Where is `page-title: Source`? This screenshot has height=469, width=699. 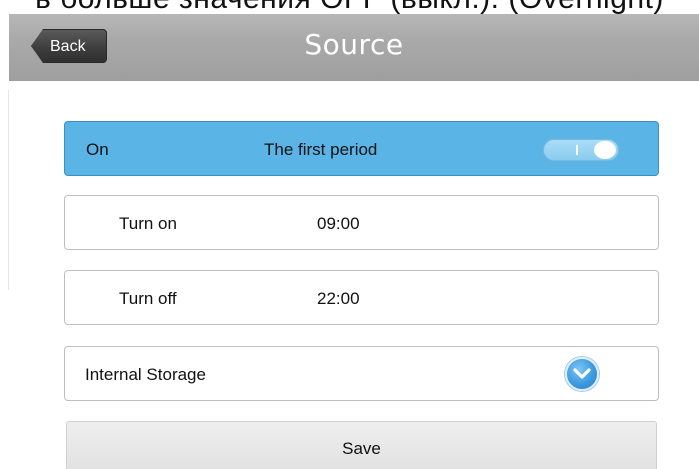 page-title: Source is located at coordinates (354, 44).